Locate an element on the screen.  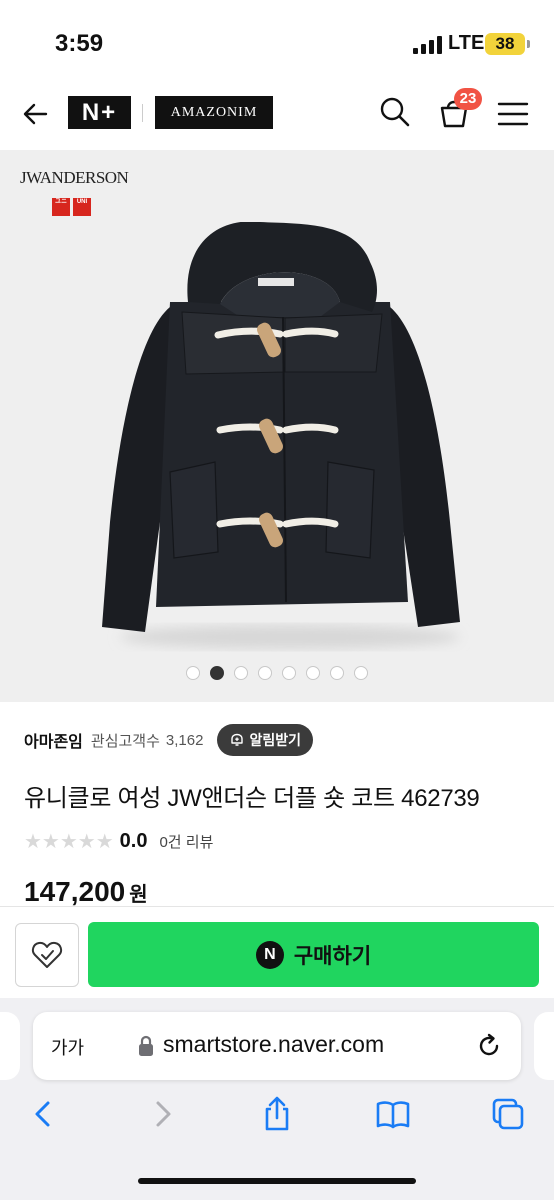
buy-now-button: N 구매하기 is located at coordinates (313, 954).